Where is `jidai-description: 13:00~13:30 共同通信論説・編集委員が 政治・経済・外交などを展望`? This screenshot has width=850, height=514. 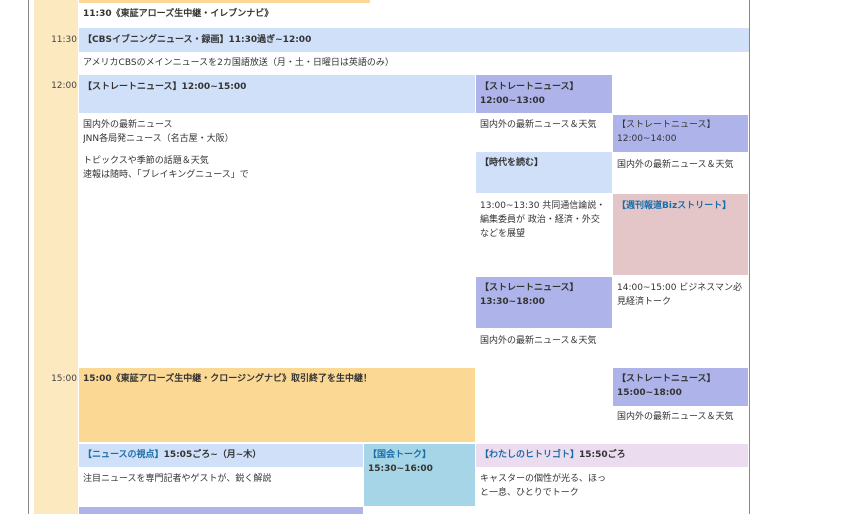 jidai-description: 13:00~13:30 共同通信論説・編集委員が 政治・経済・外交などを展望 is located at coordinates (543, 220).